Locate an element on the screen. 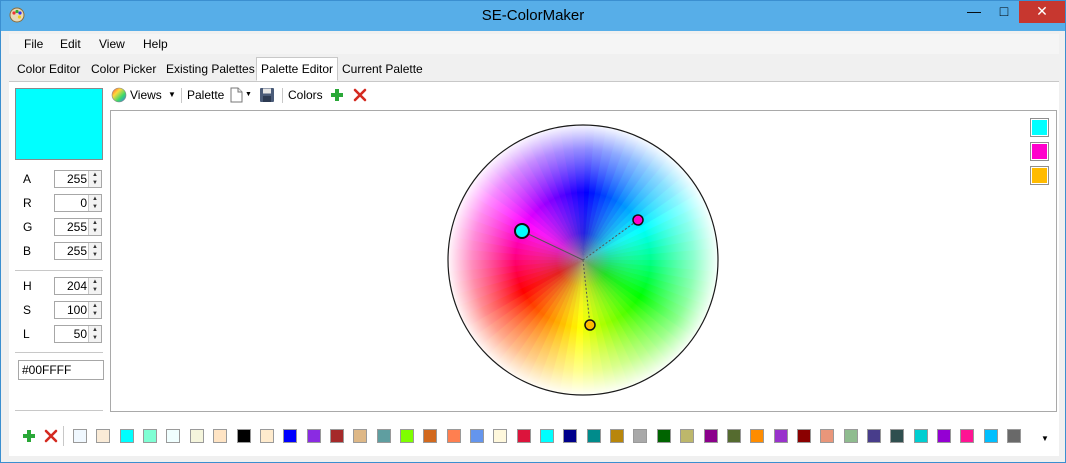 This screenshot has height=463, width=1066. tab-color-picker: Color Picker is located at coordinates (123, 69).